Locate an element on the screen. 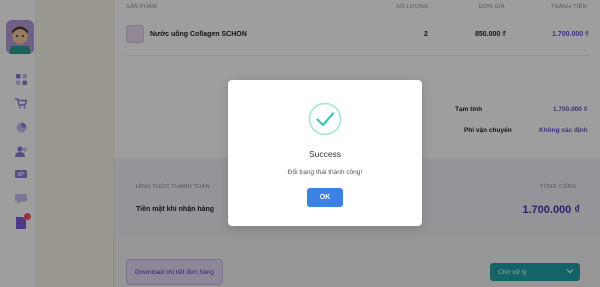 Image resolution: width=600 pixels, height=287 pixels. dialog-title: Success is located at coordinates (325, 154).